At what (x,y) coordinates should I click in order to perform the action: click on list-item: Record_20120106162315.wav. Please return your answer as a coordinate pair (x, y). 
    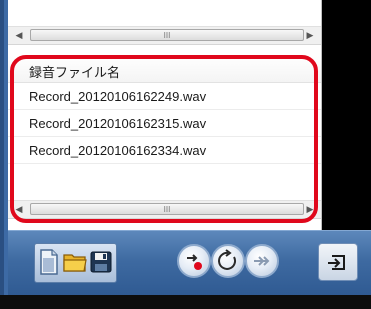
    Looking at the image, I should click on (164, 123).